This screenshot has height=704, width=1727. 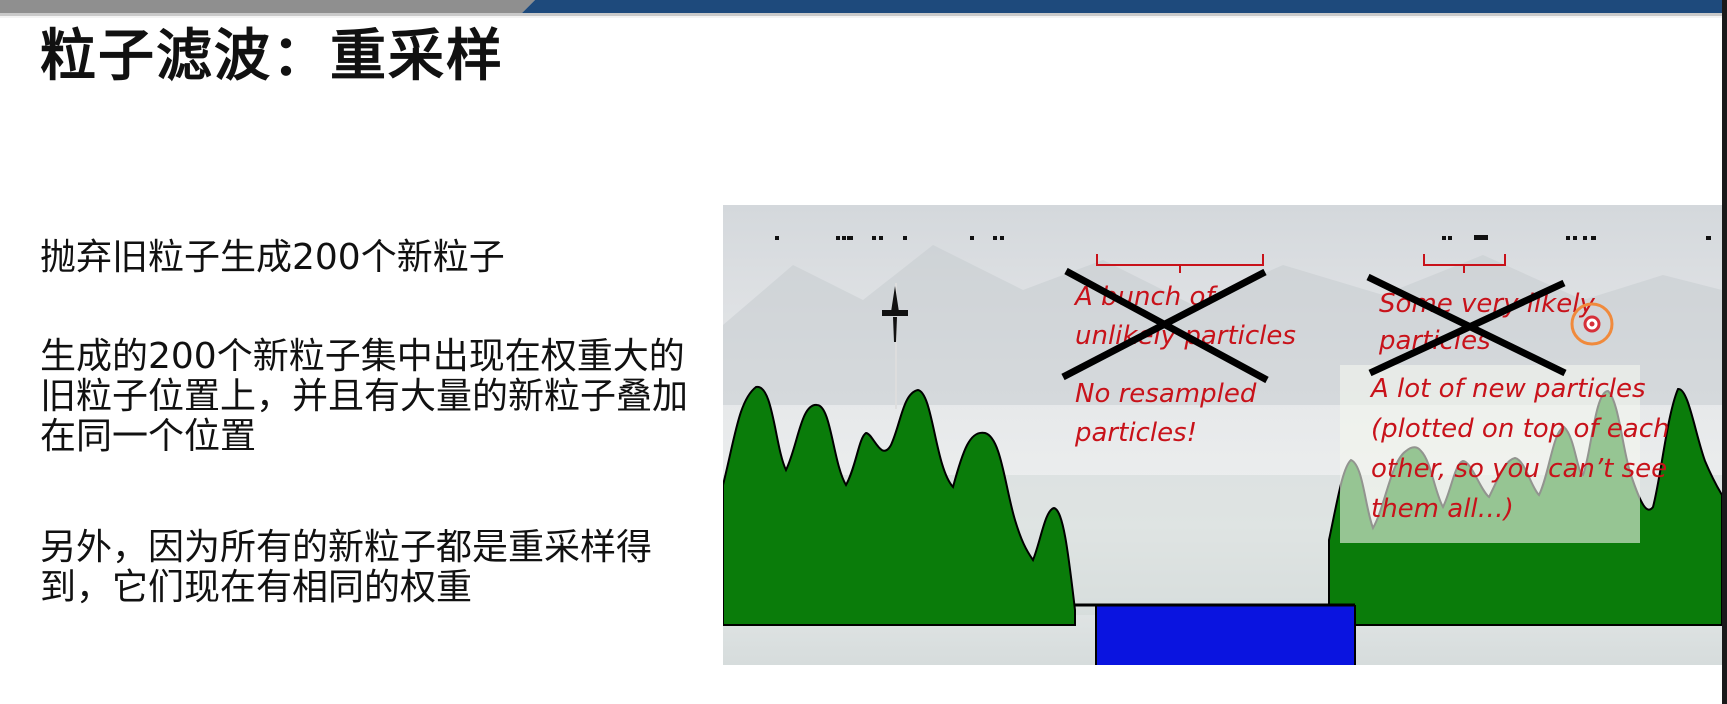 I want to click on paragraph-discard-old-particles: 抛弃旧粒子生成200个新粒子, so click(x=272, y=257).